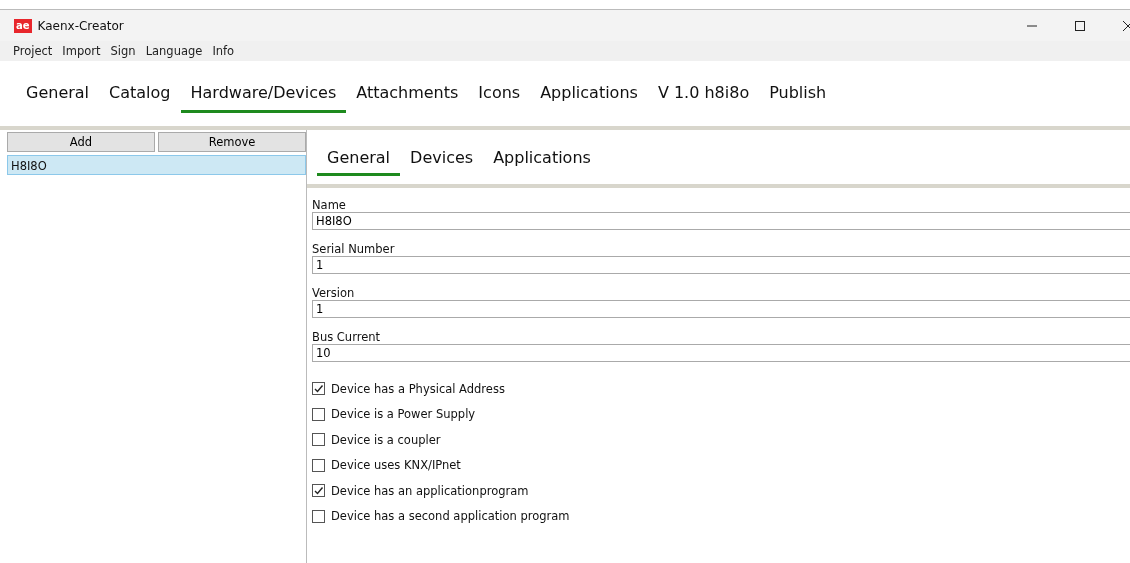 This screenshot has height=563, width=1130. Describe the element at coordinates (353, 249) in the screenshot. I see `field-label: Serial Number` at that location.